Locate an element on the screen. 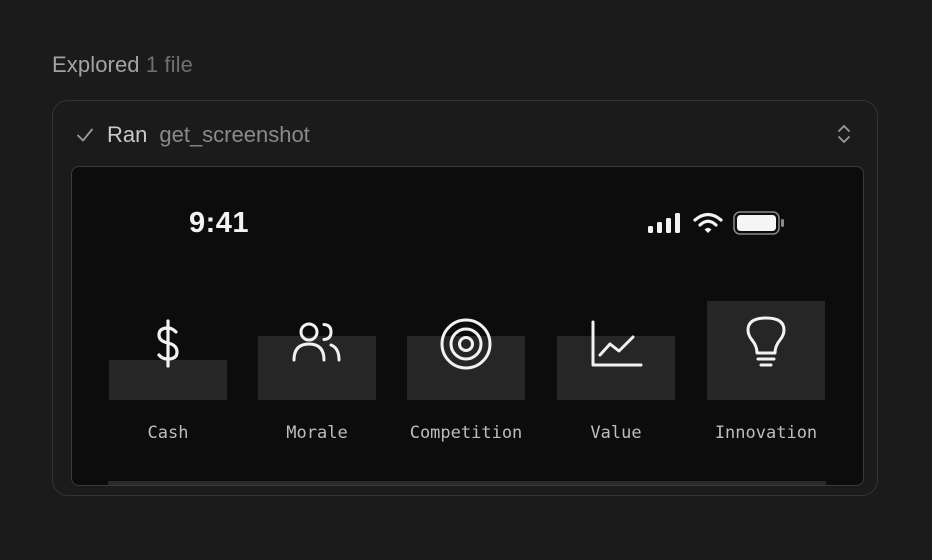  lightbulb-icon is located at coordinates (766, 341).